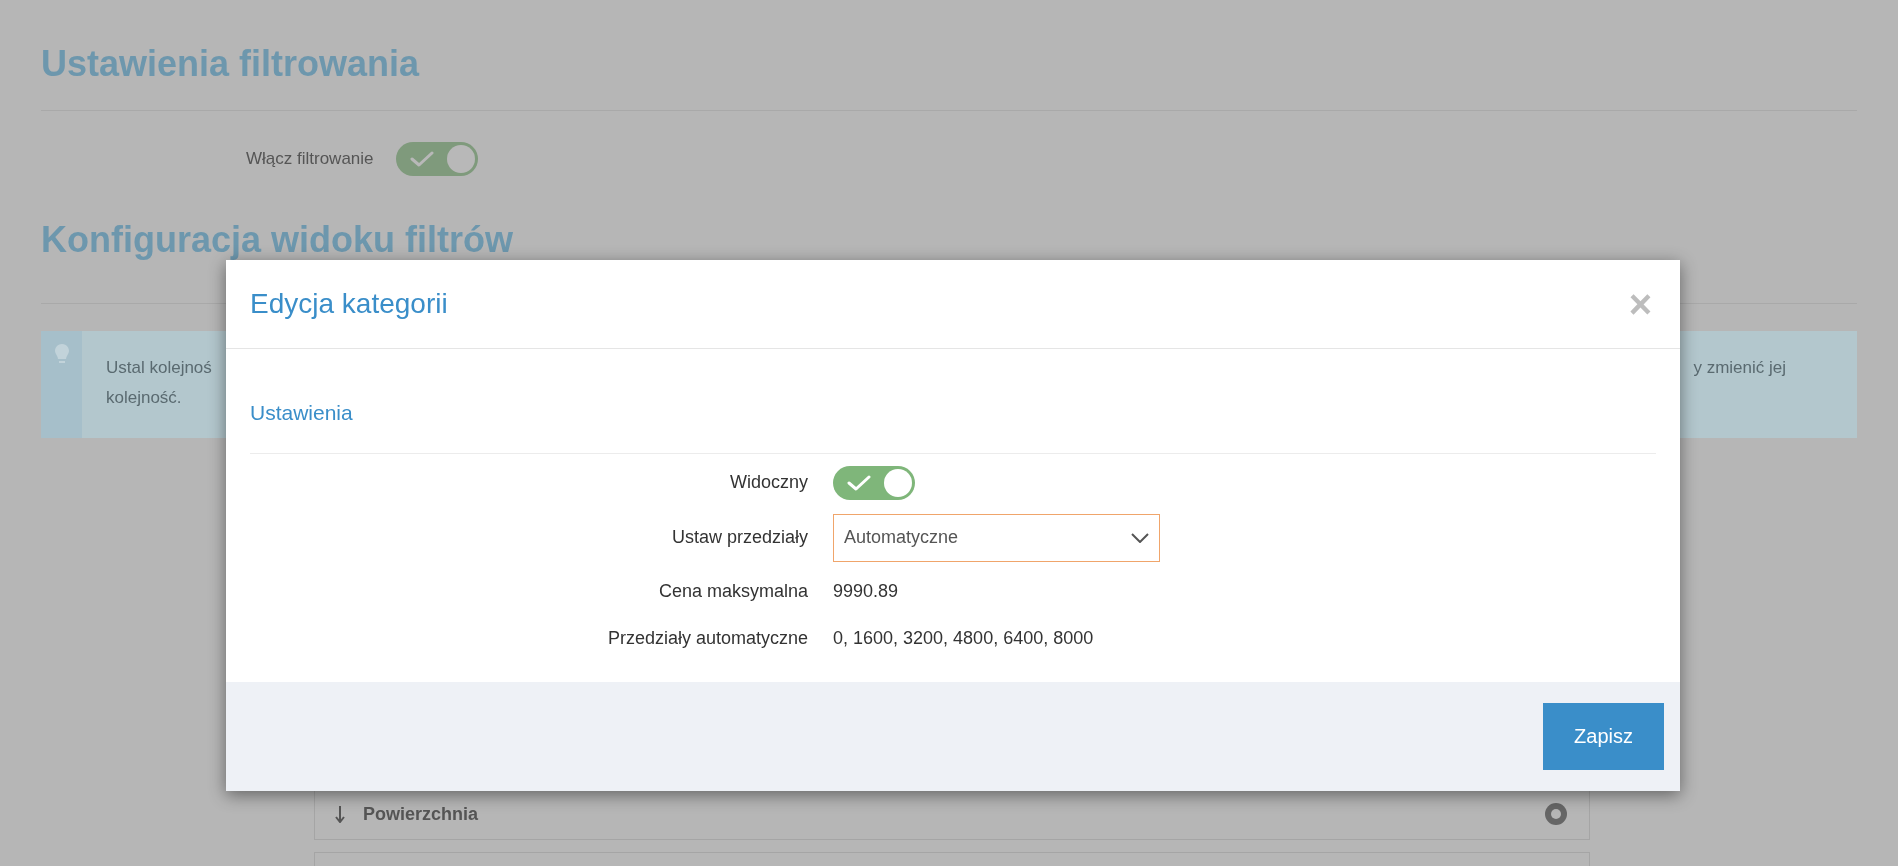 The height and width of the screenshot is (866, 1898). What do you see at coordinates (866, 591) in the screenshot?
I see `field-value: 9990.89` at bounding box center [866, 591].